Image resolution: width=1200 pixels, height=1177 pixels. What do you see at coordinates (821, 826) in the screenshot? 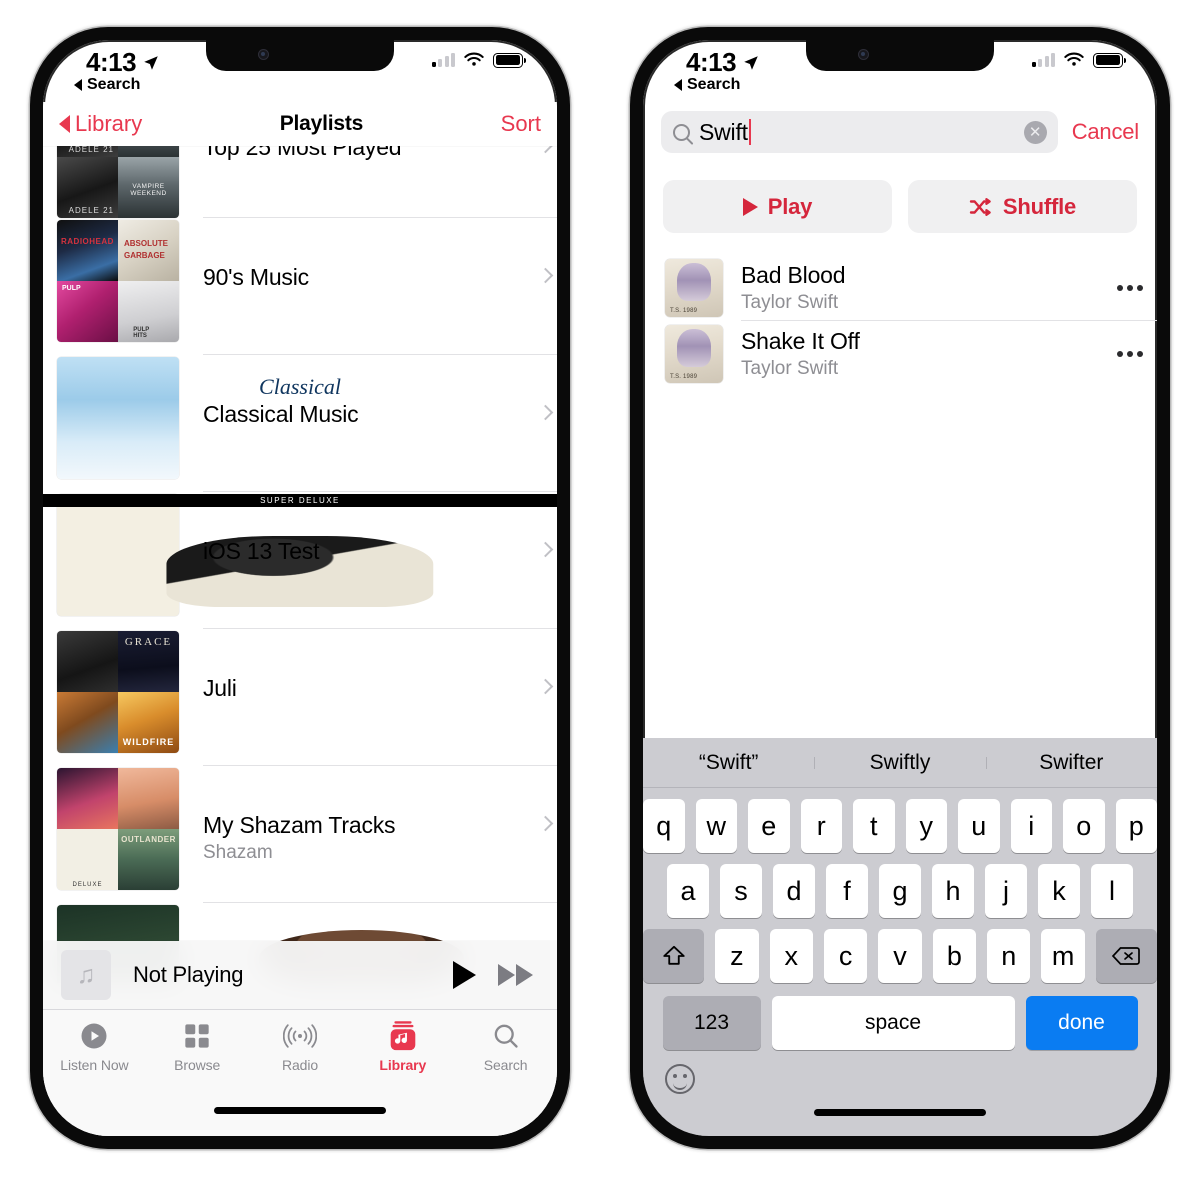
I see `key-r: r` at bounding box center [821, 826].